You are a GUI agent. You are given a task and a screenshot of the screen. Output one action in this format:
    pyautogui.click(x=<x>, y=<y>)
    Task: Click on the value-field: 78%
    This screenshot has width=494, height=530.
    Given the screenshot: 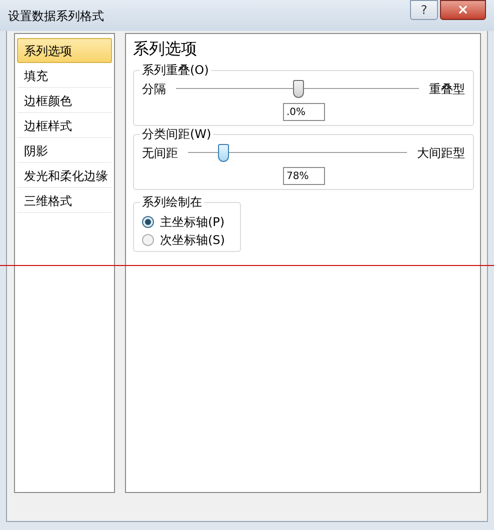 What is the action you would take?
    pyautogui.click(x=303, y=176)
    